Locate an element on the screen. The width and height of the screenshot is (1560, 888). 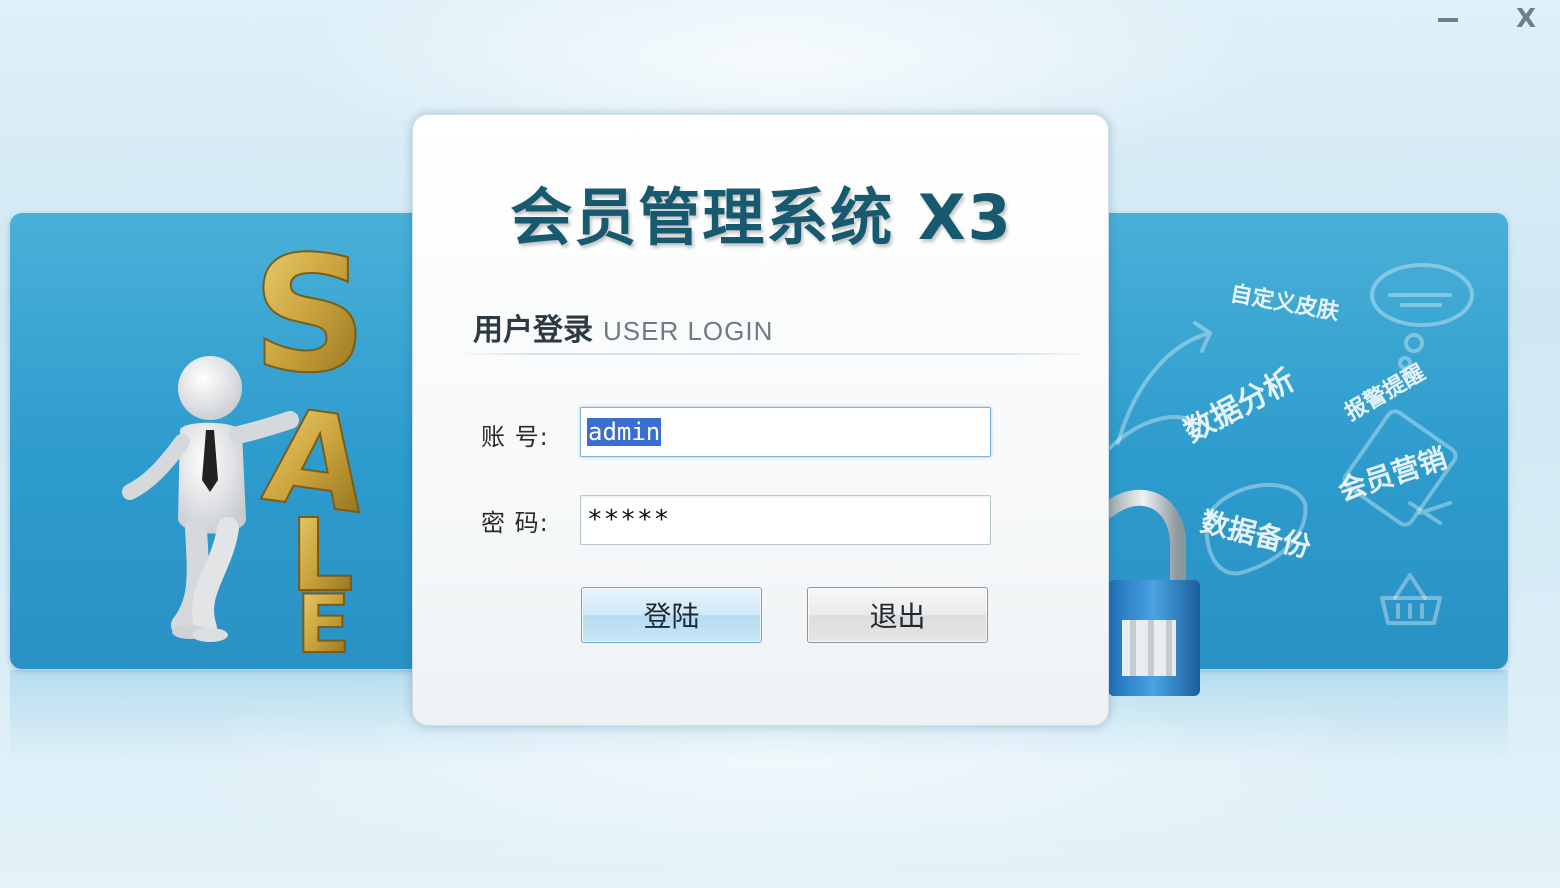
sale-letter-e: E is located at coordinates (323, 624).